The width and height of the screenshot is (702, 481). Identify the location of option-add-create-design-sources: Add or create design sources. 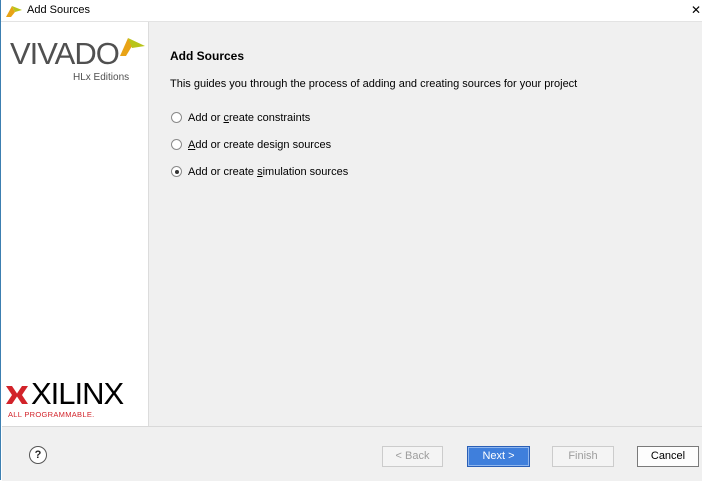
(321, 146).